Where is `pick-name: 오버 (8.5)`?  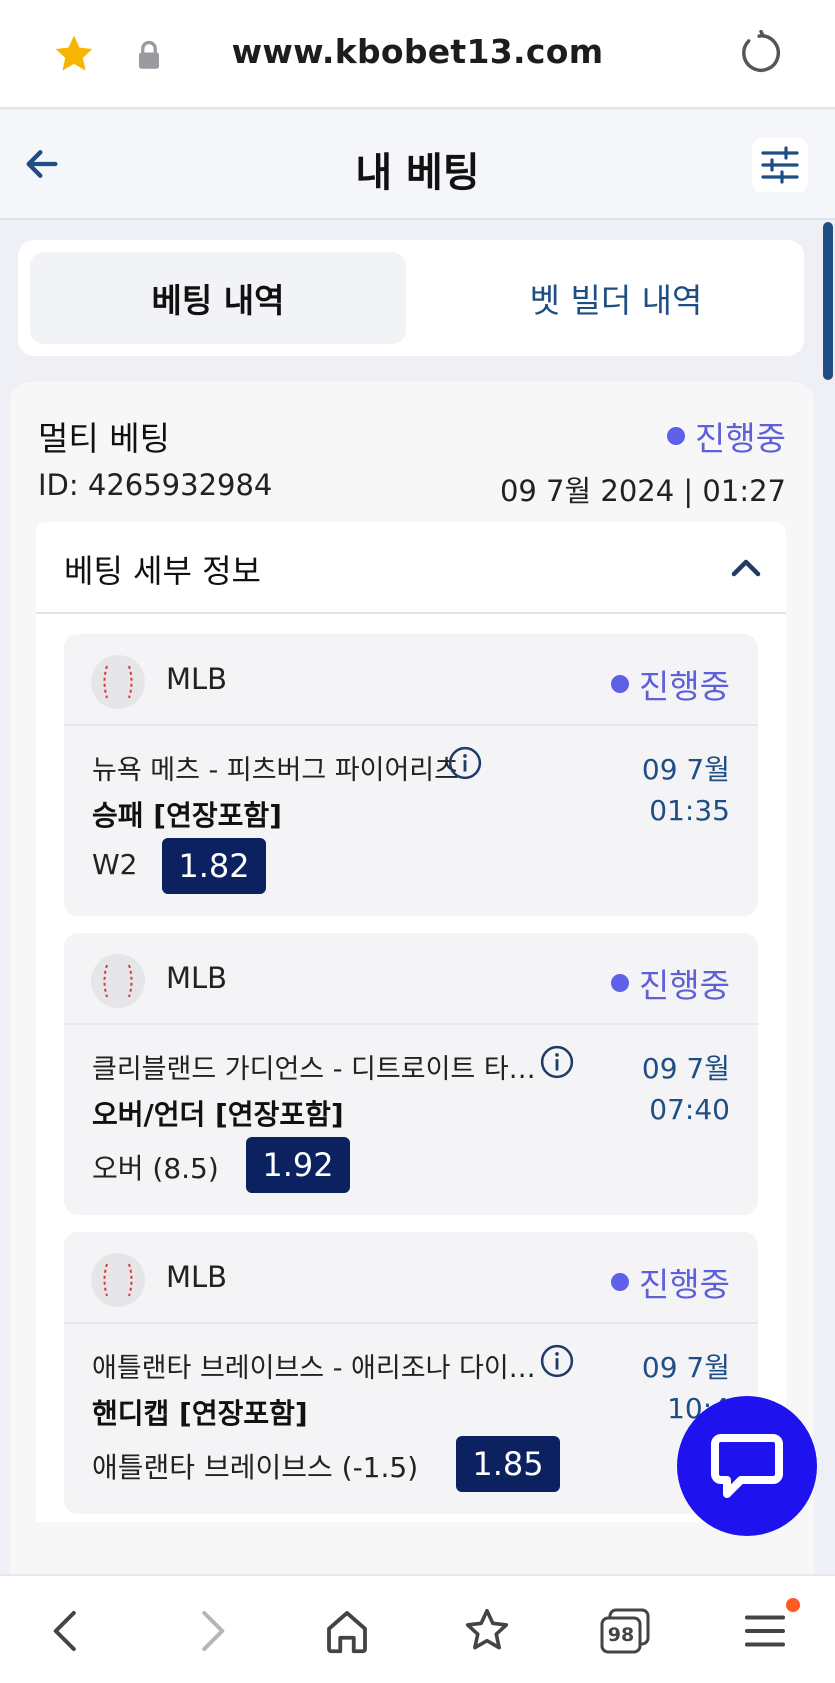
pick-name: 오버 (8.5) is located at coordinates (155, 1168).